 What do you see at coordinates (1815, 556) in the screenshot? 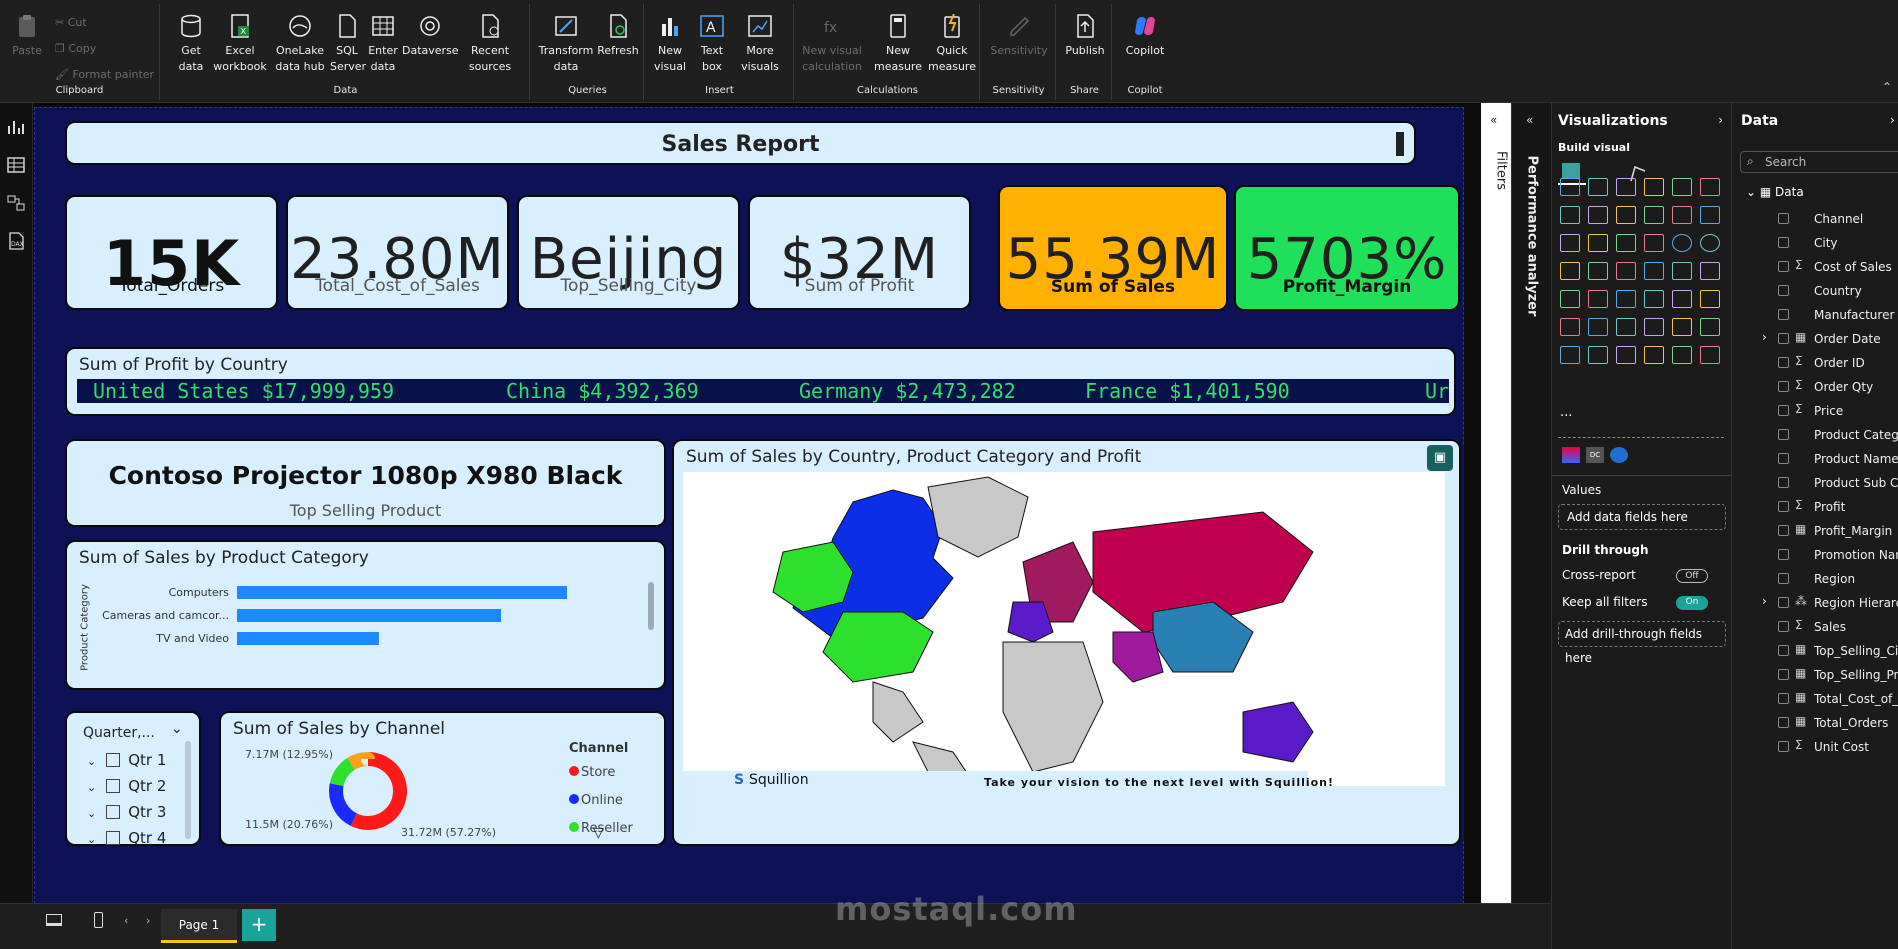
I see `data-field: Promotion Name` at bounding box center [1815, 556].